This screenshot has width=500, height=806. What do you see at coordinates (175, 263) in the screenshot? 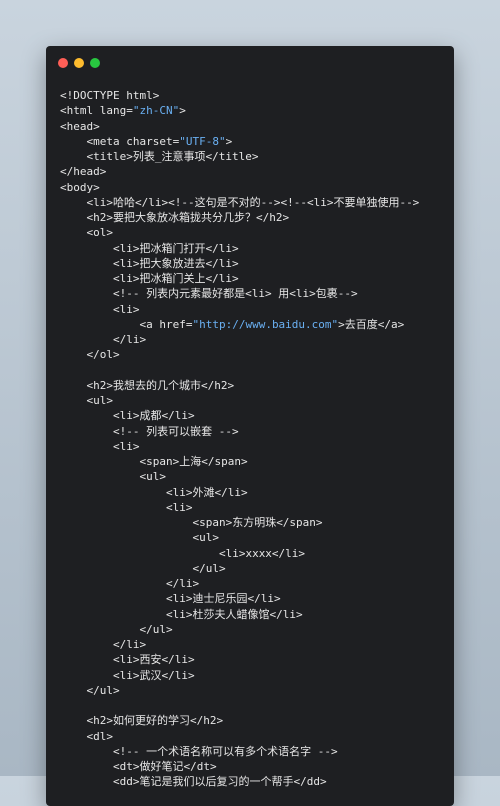
I see `code-text: <li>把大象放进去</li>` at bounding box center [175, 263].